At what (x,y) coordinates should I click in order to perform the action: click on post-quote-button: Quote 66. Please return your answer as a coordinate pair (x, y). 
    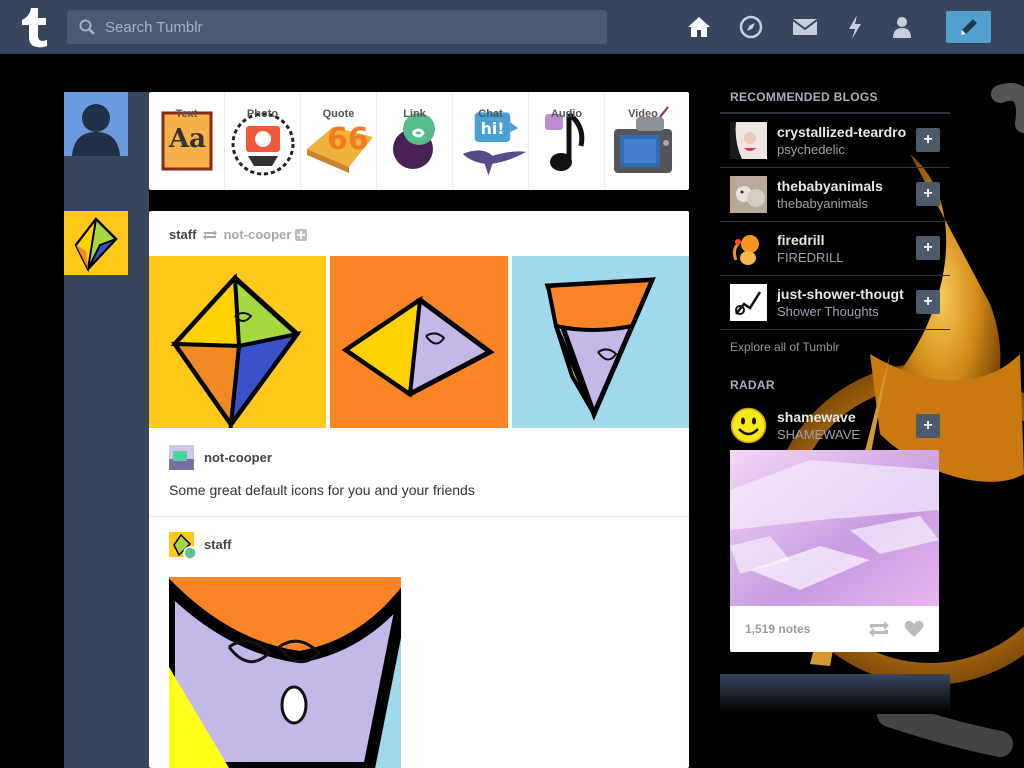
    Looking at the image, I should click on (339, 141).